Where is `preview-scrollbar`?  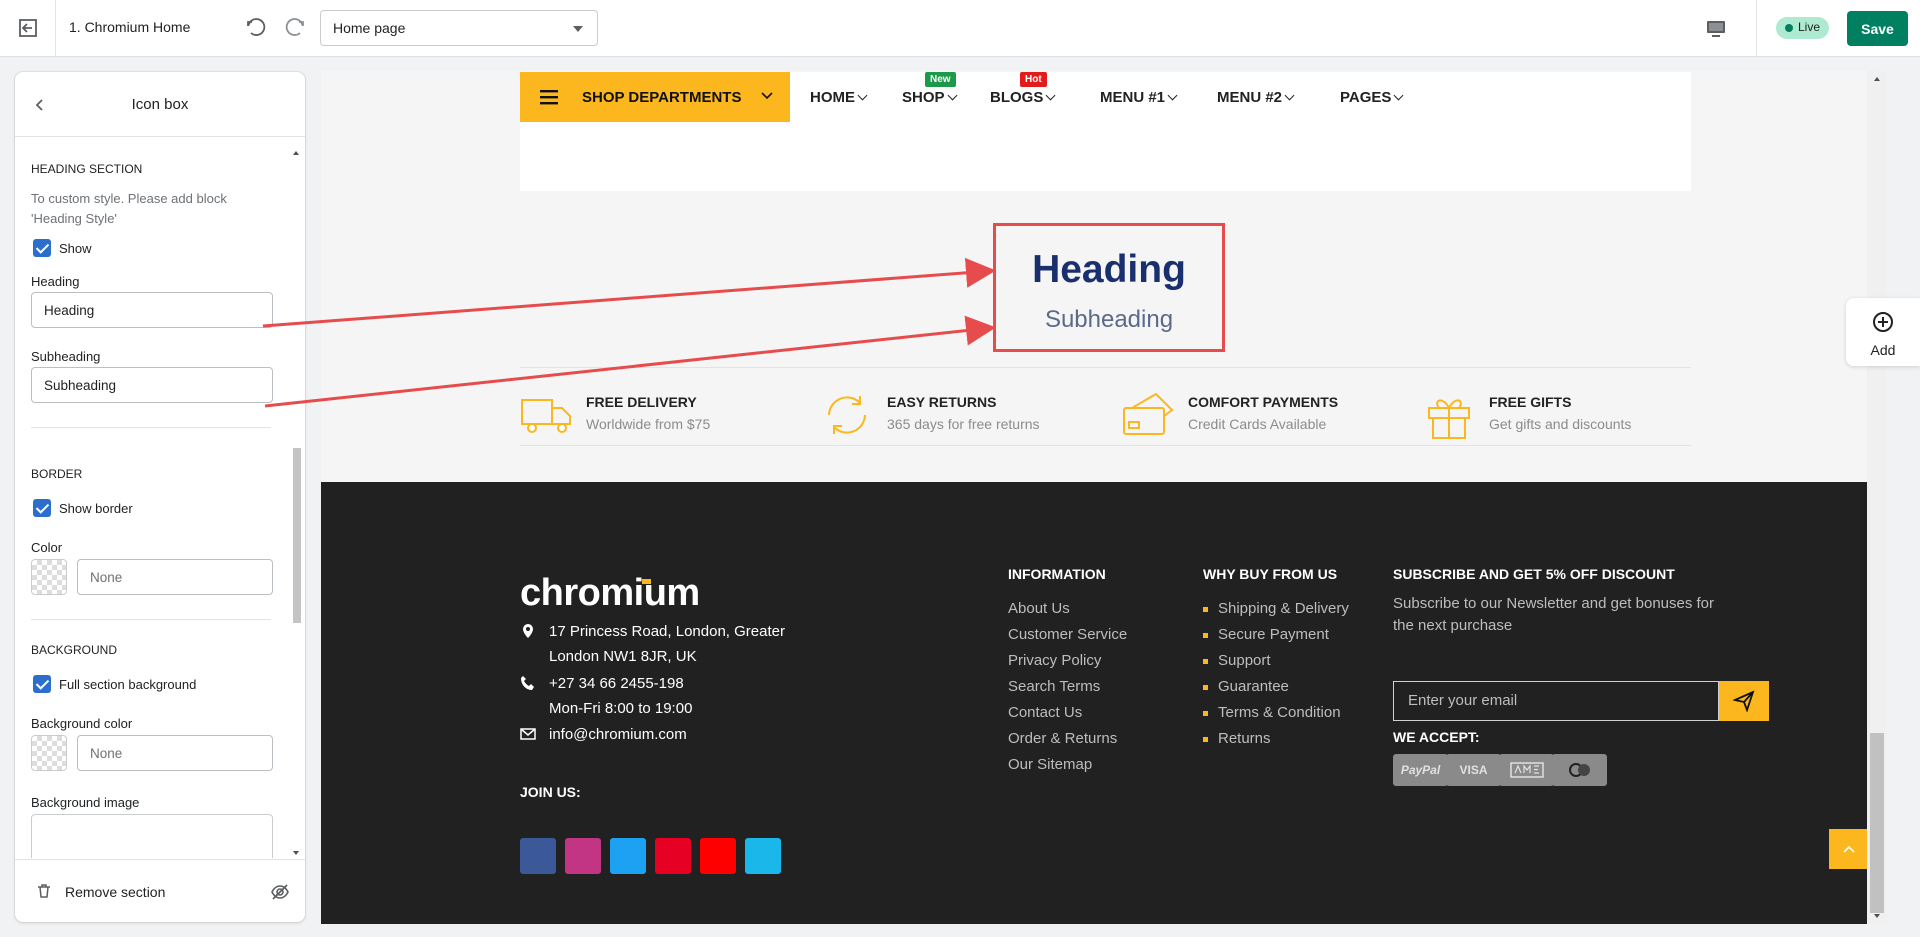
preview-scrollbar is located at coordinates (1877, 497).